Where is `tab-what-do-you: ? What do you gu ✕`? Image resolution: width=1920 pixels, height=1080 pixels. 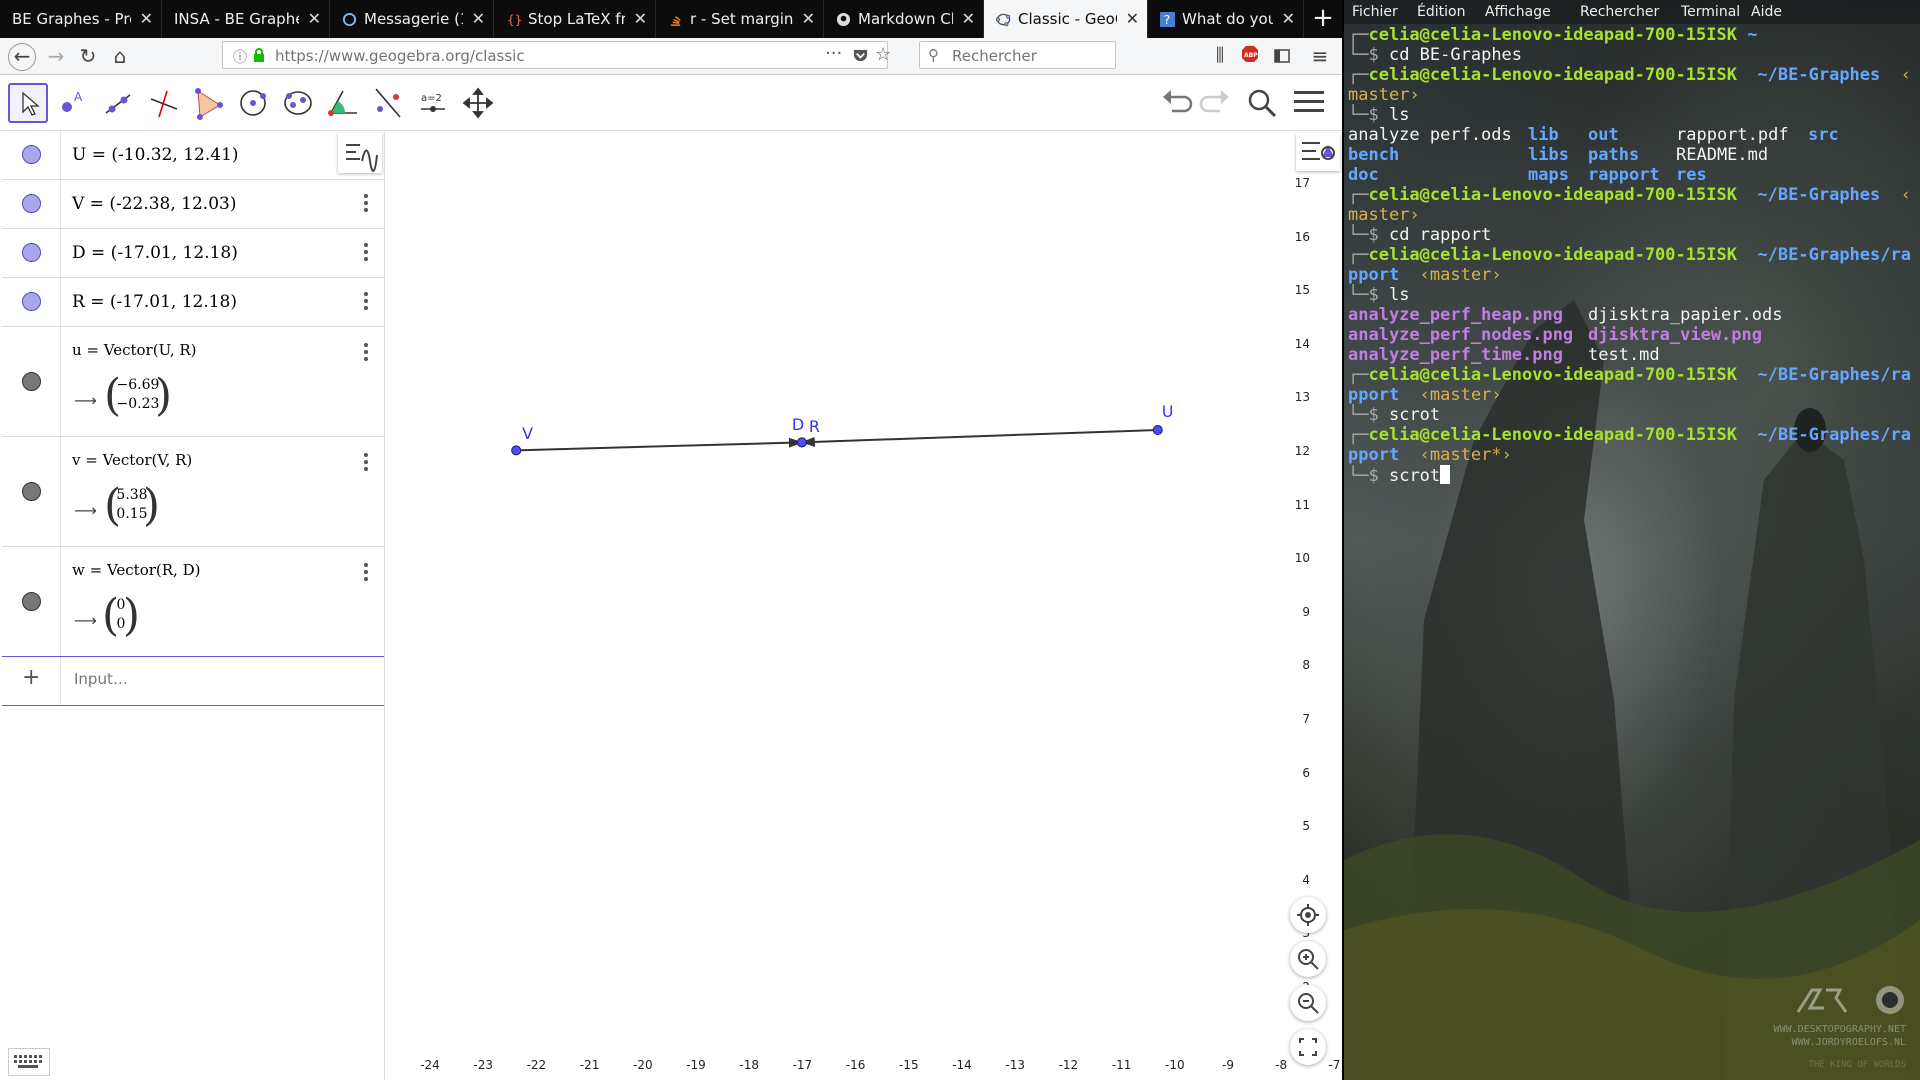
tab-what-do-you: ? What do you gu ✕ is located at coordinates (1226, 19).